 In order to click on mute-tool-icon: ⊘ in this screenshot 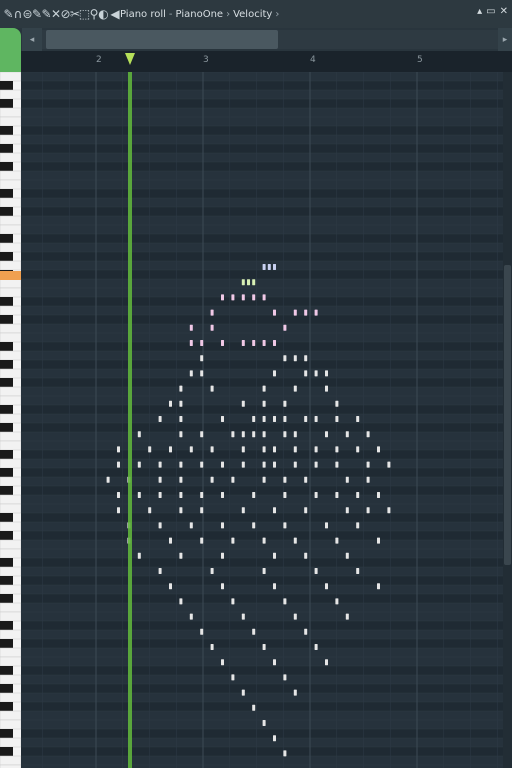, I will do `click(65, 14)`.